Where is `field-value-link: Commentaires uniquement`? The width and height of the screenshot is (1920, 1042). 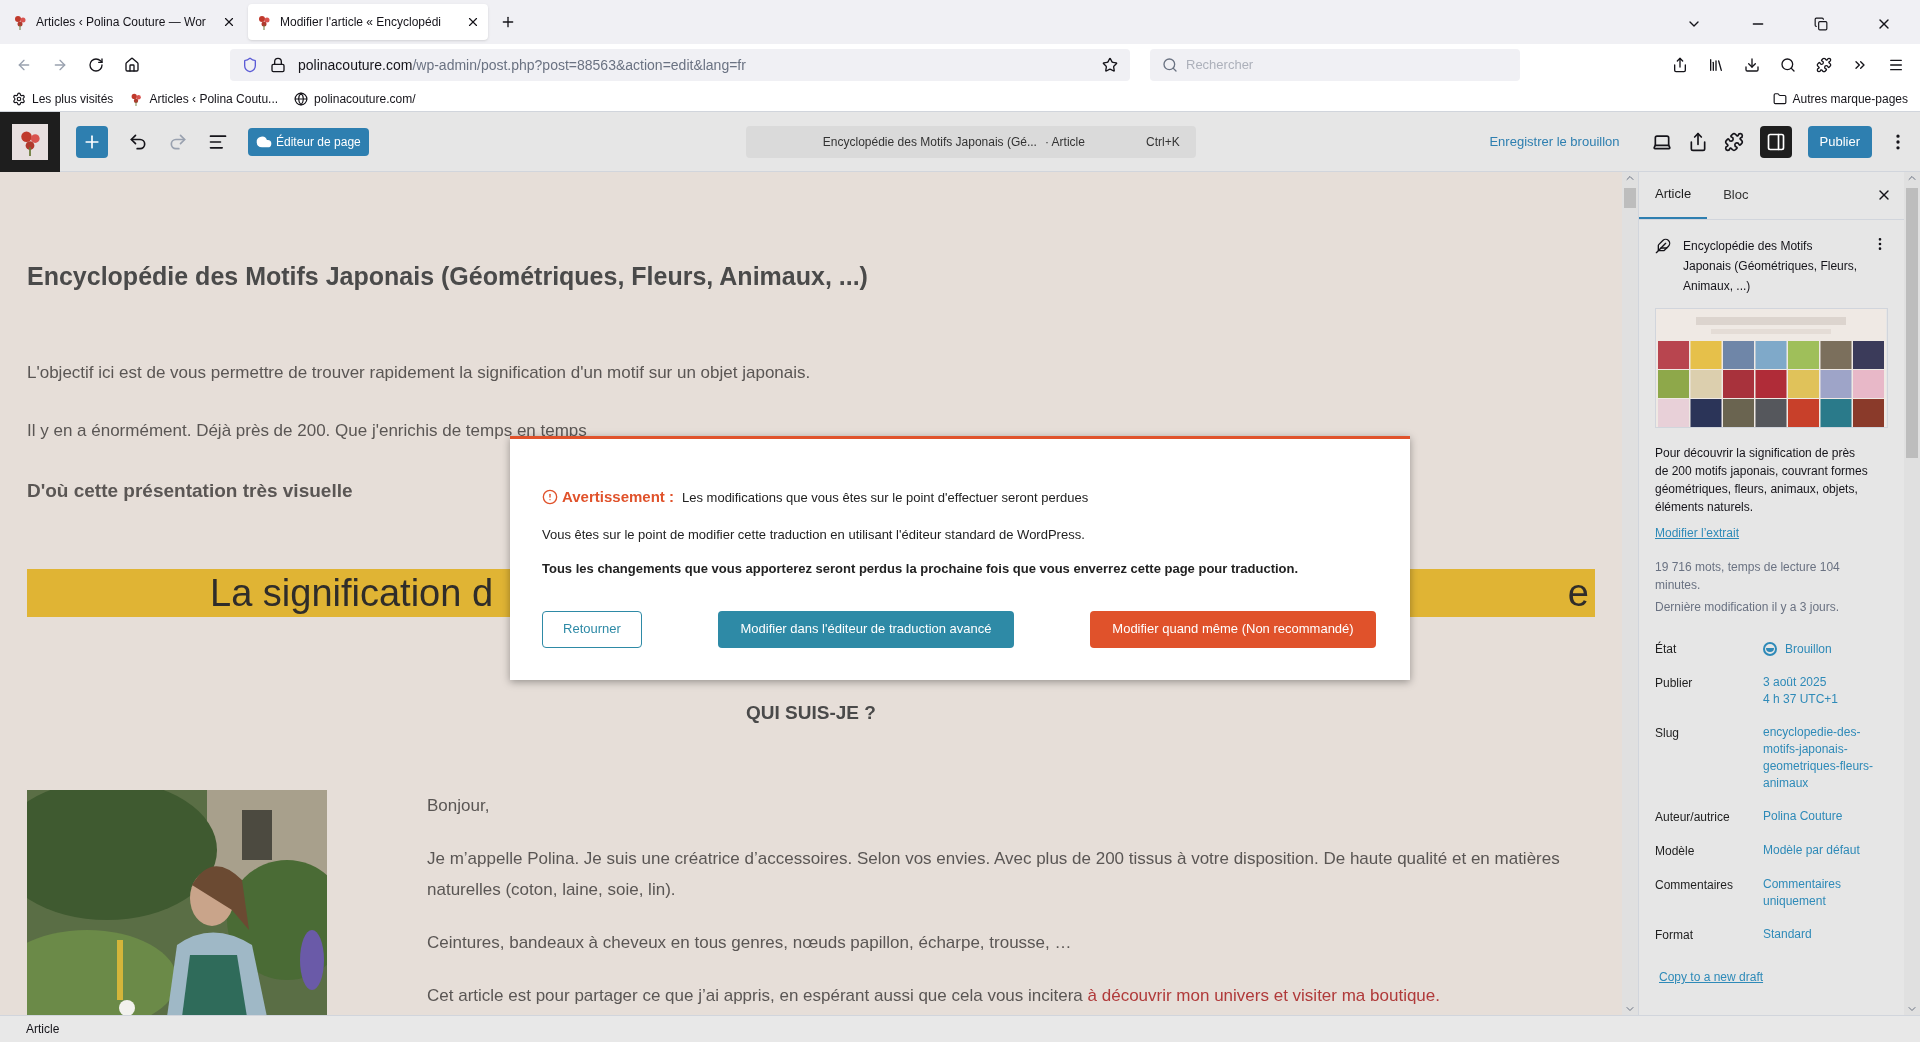 field-value-link: Commentaires uniquement is located at coordinates (1822, 893).